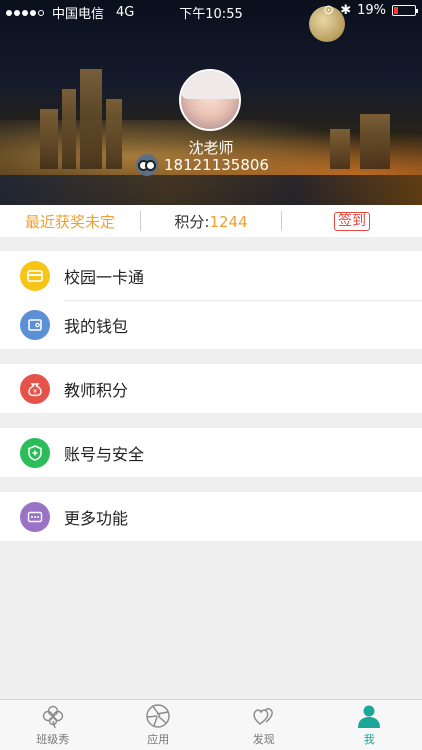 The width and height of the screenshot is (422, 750). Describe the element at coordinates (70, 221) in the screenshot. I see `recent-award: 最近获奖未定` at that location.